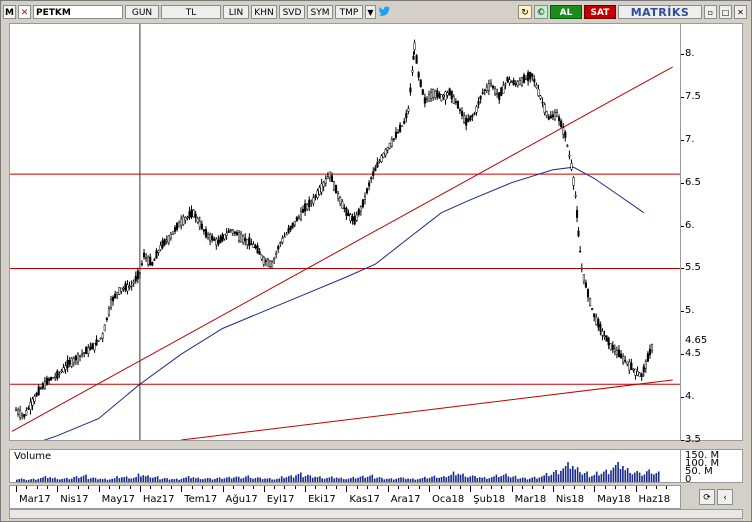  I want to click on symbol-field: PETKM, so click(78, 12).